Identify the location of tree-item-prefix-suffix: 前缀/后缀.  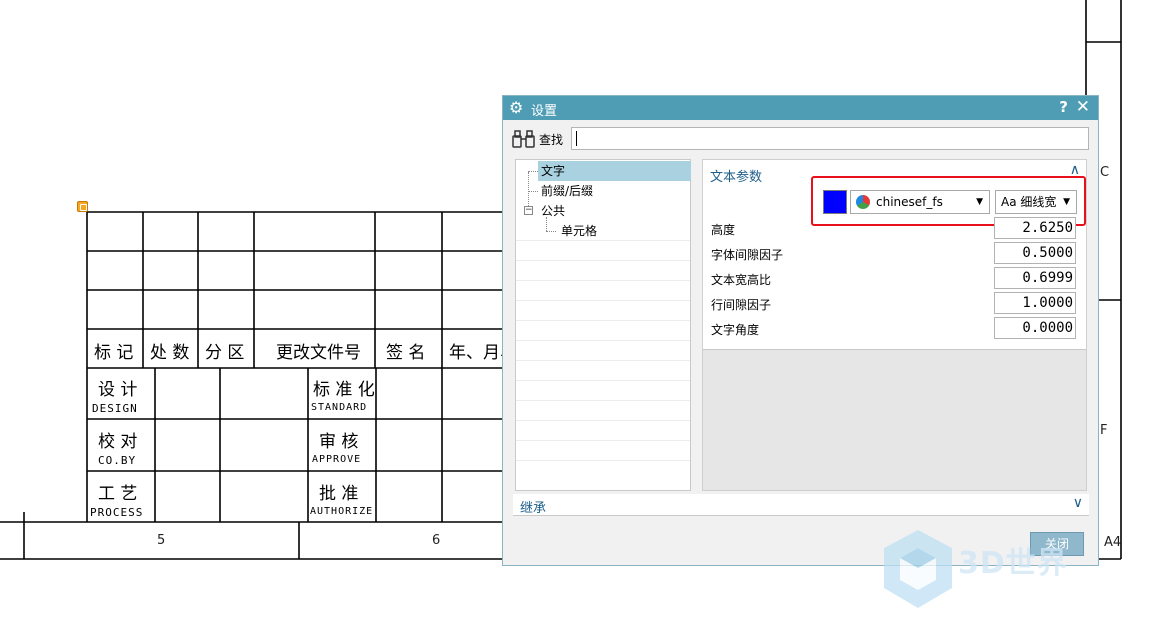
(567, 191).